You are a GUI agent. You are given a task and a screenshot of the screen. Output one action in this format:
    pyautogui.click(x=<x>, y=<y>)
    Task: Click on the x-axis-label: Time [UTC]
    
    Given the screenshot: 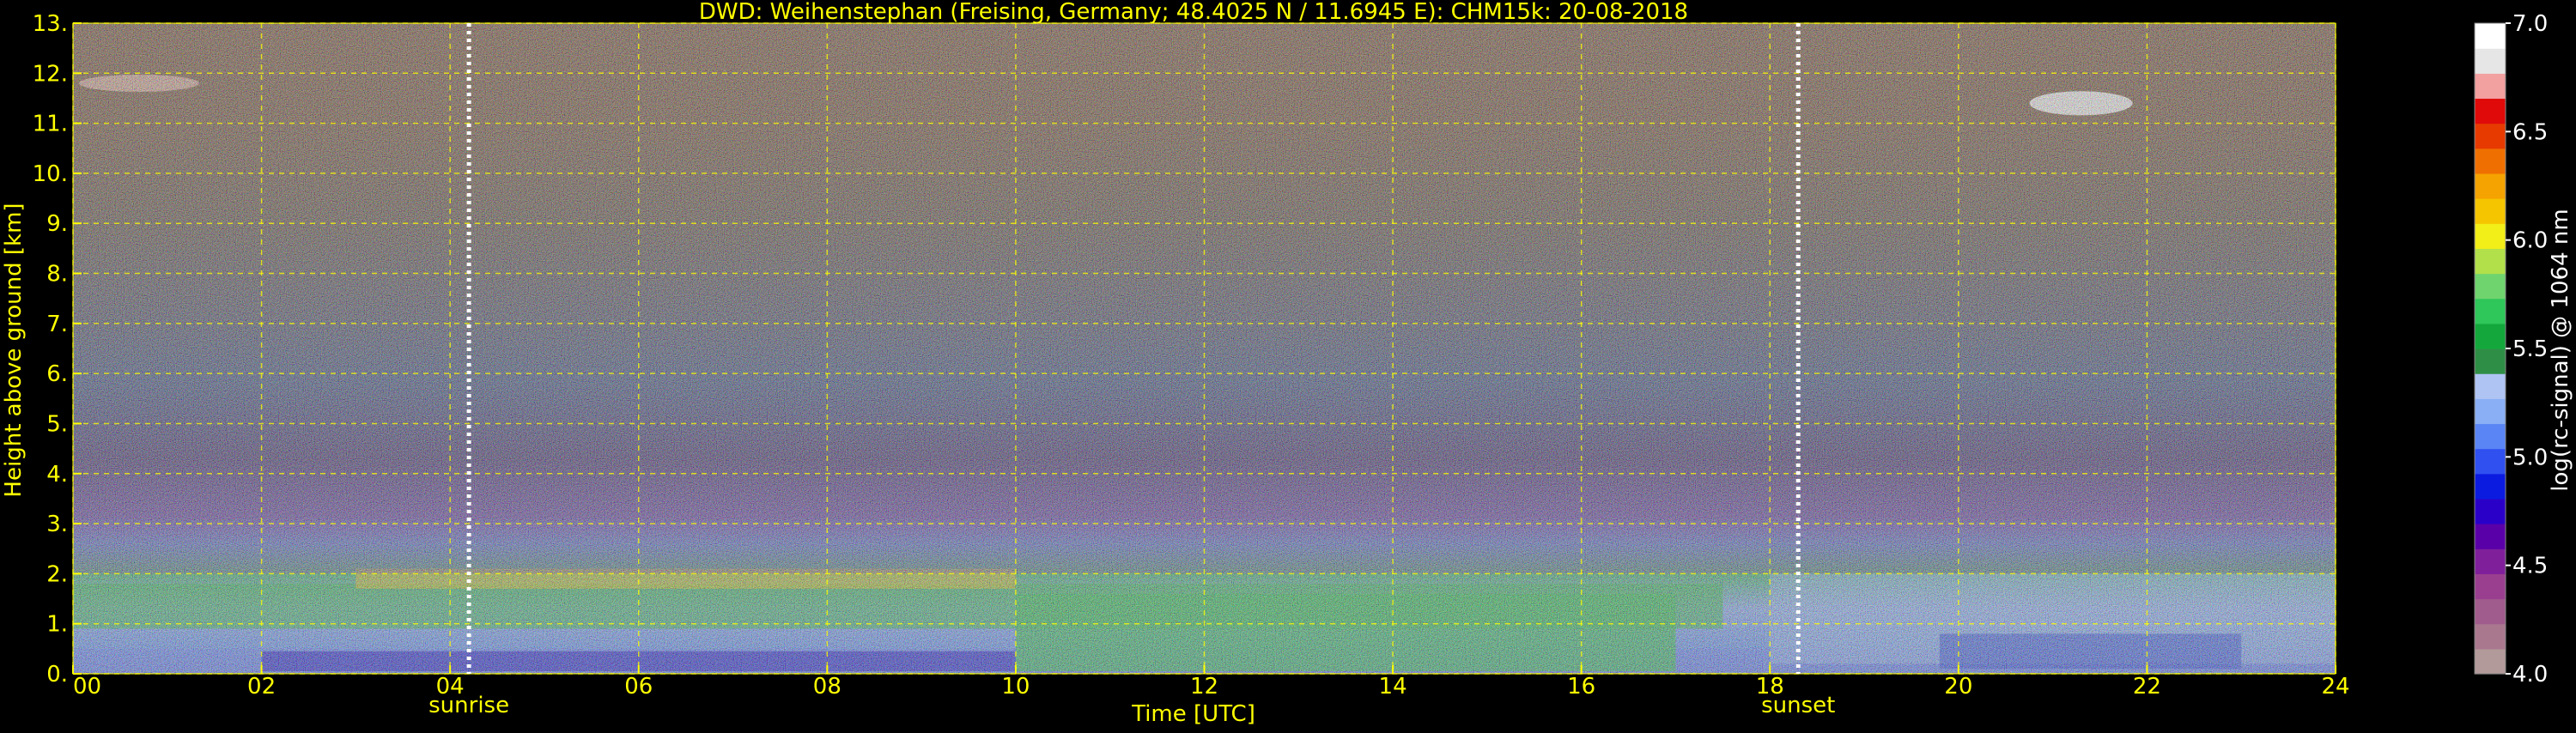 What is the action you would take?
    pyautogui.click(x=1193, y=714)
    